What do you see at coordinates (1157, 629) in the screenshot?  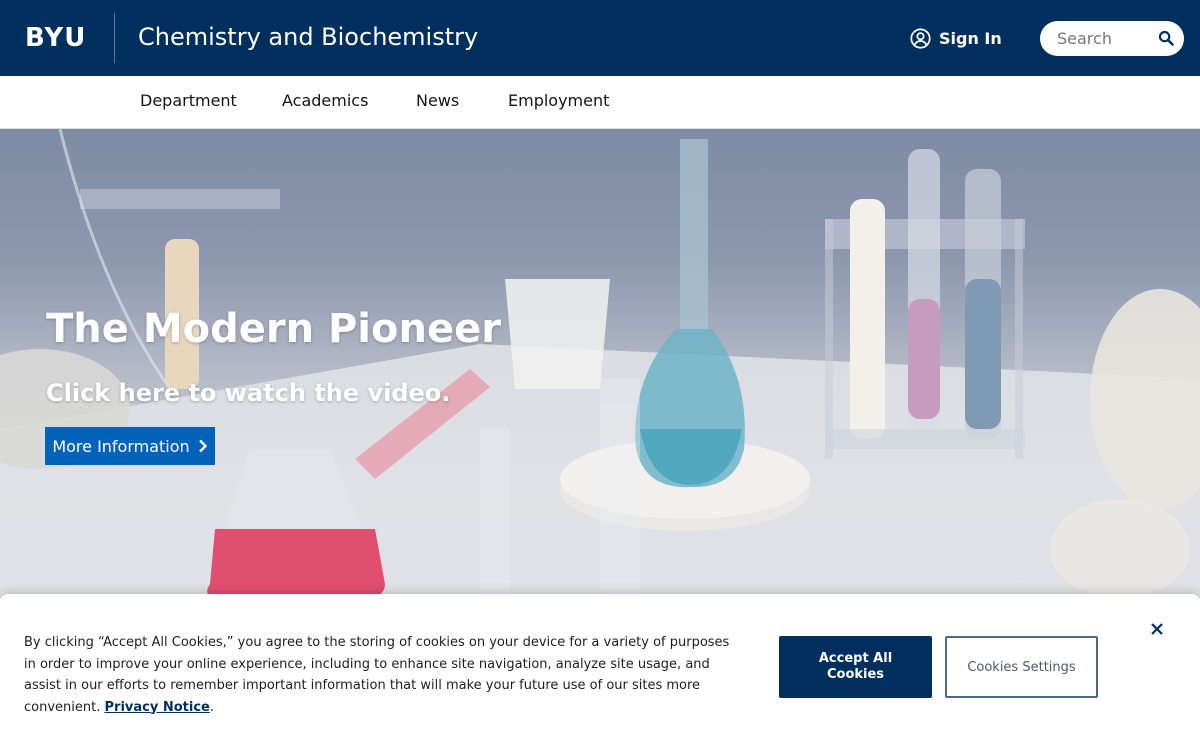 I see `close-icon` at bounding box center [1157, 629].